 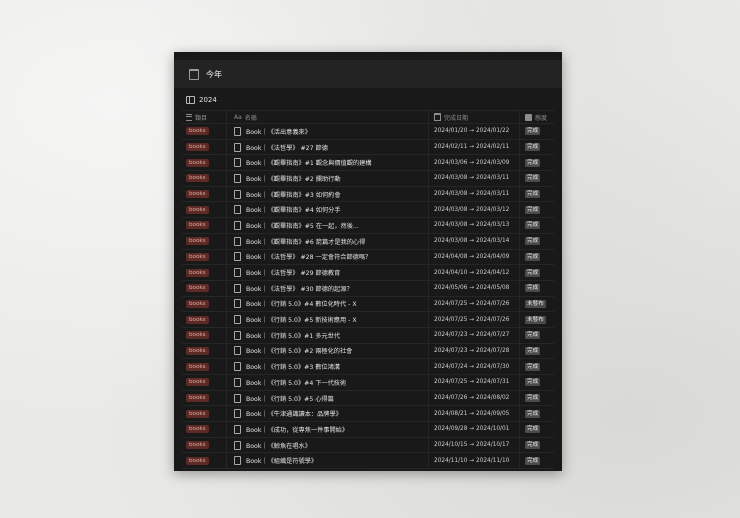 What do you see at coordinates (536, 117) in the screenshot?
I see `column-header-status: 態度` at bounding box center [536, 117].